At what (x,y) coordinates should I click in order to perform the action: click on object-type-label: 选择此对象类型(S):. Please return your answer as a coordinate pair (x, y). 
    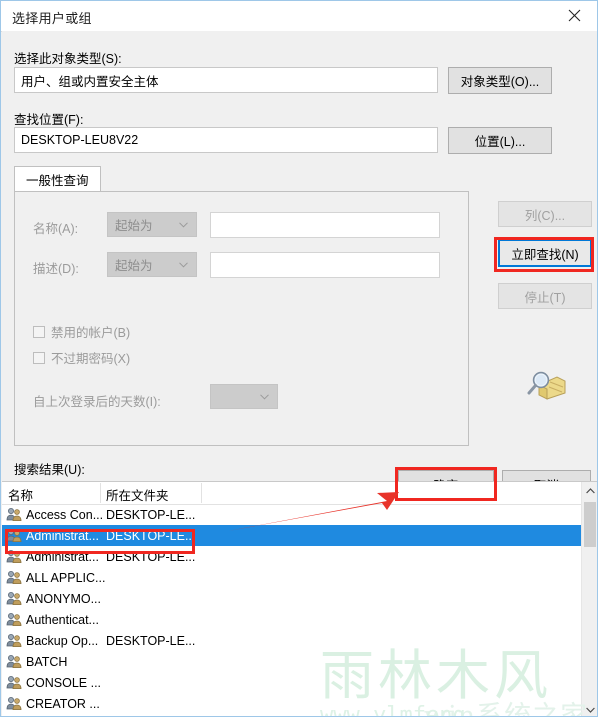
    Looking at the image, I should click on (68, 59).